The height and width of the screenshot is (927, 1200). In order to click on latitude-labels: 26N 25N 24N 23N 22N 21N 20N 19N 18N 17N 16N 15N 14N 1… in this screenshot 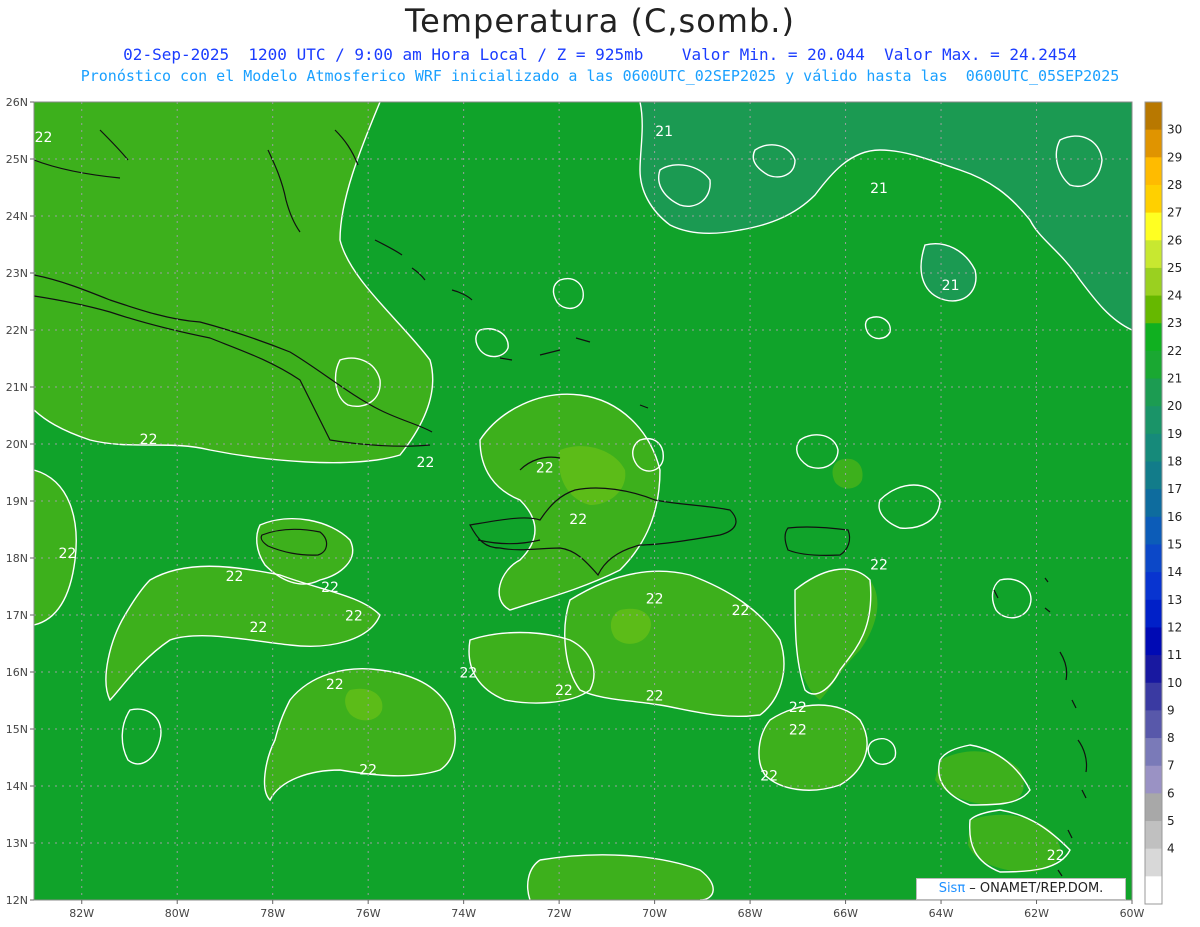, I will do `click(20, 501)`.